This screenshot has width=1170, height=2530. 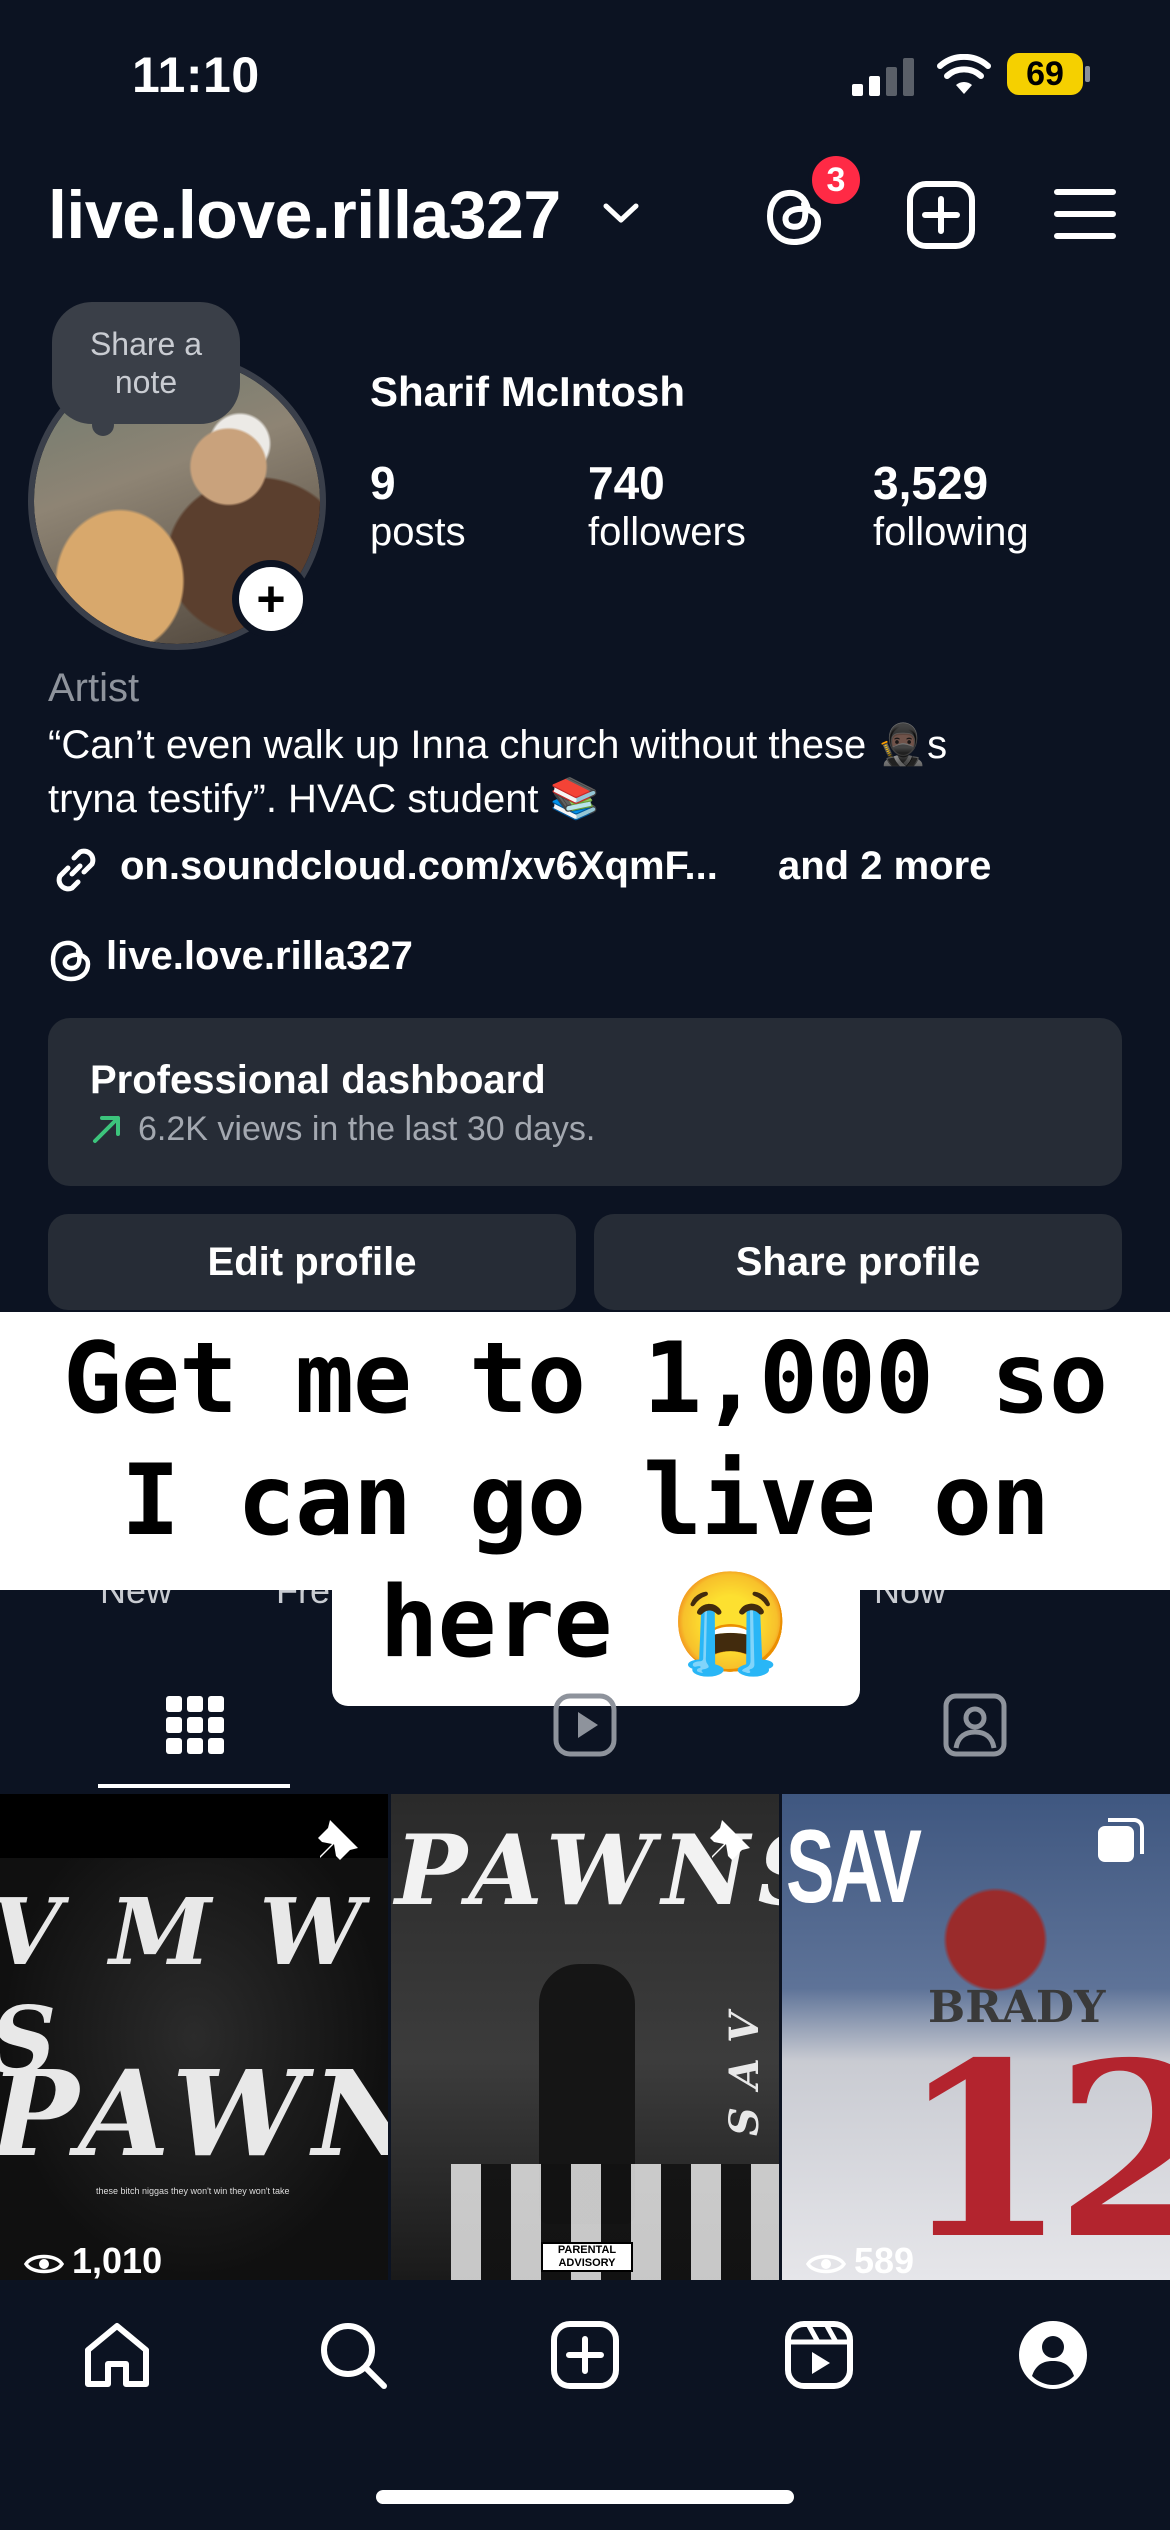 I want to click on grid-tab-icon, so click(x=195, y=1725).